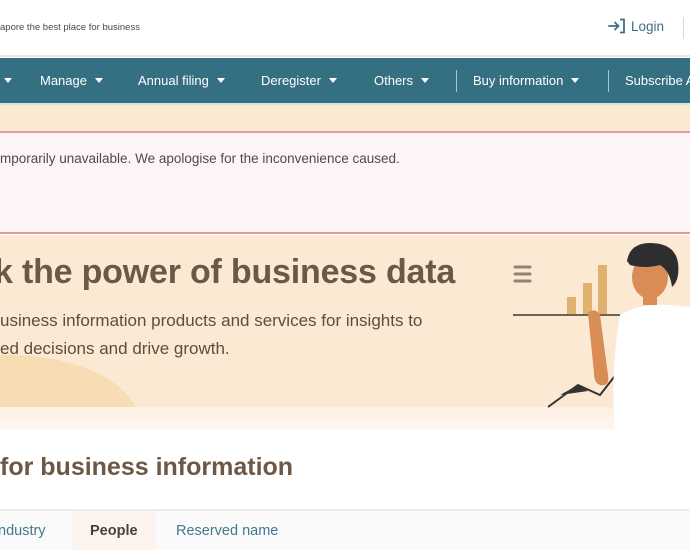 The height and width of the screenshot is (550, 690). I want to click on nav-item-buy-information: Buy information, so click(526, 80).